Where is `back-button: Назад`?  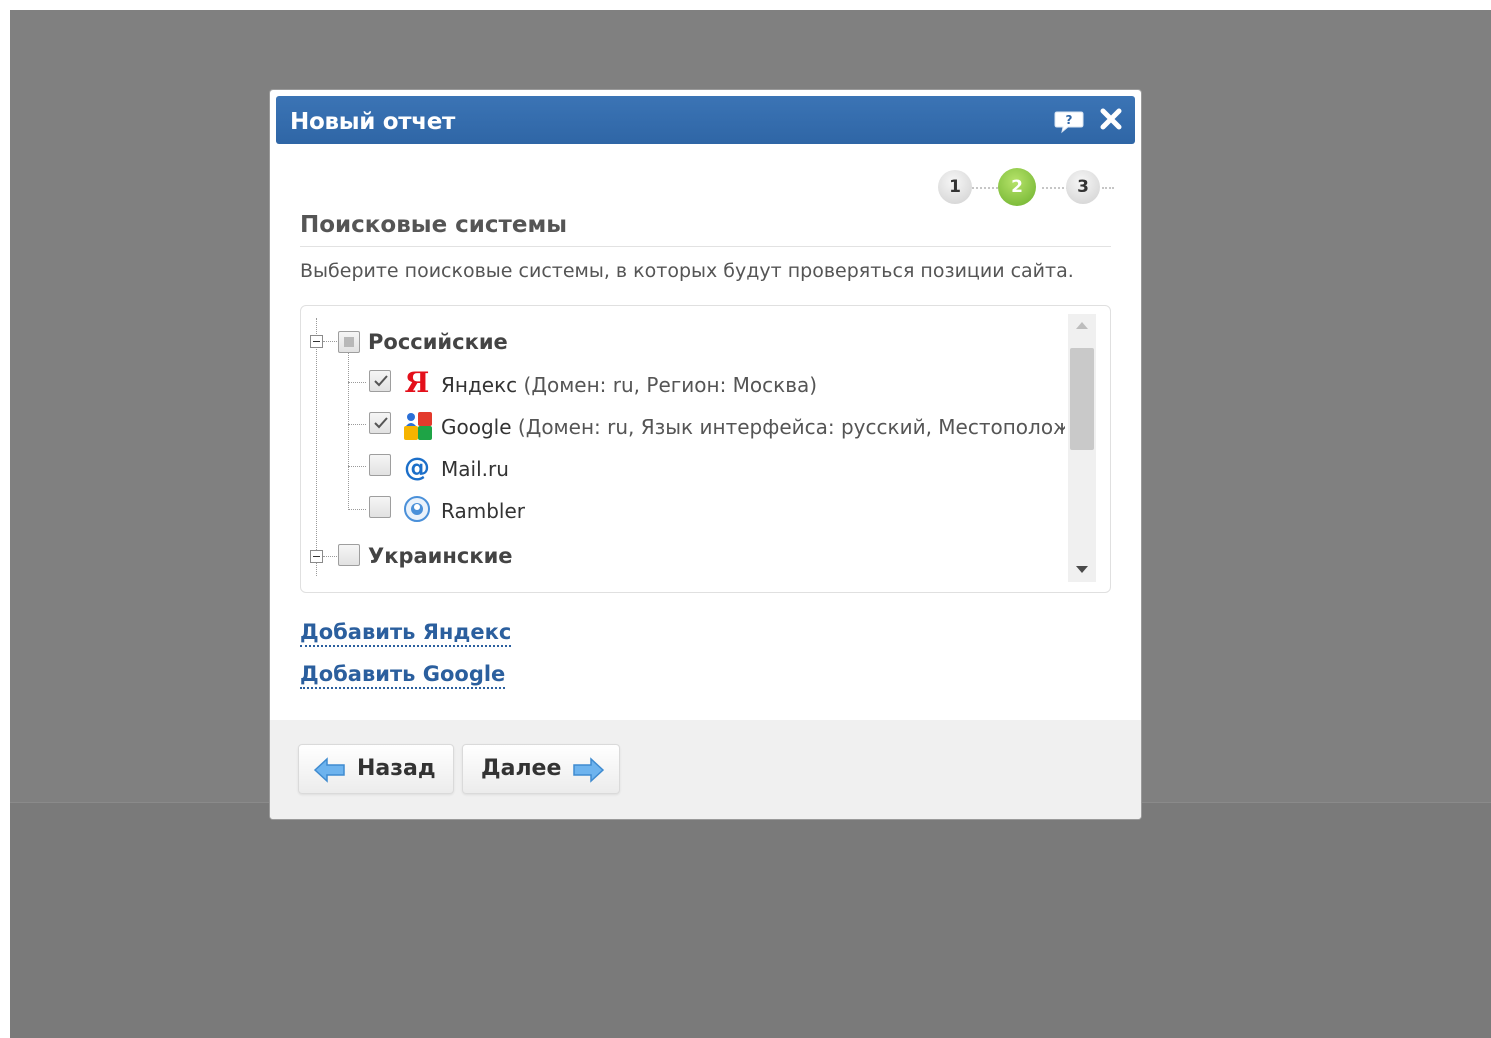
back-button: Назад is located at coordinates (376, 769).